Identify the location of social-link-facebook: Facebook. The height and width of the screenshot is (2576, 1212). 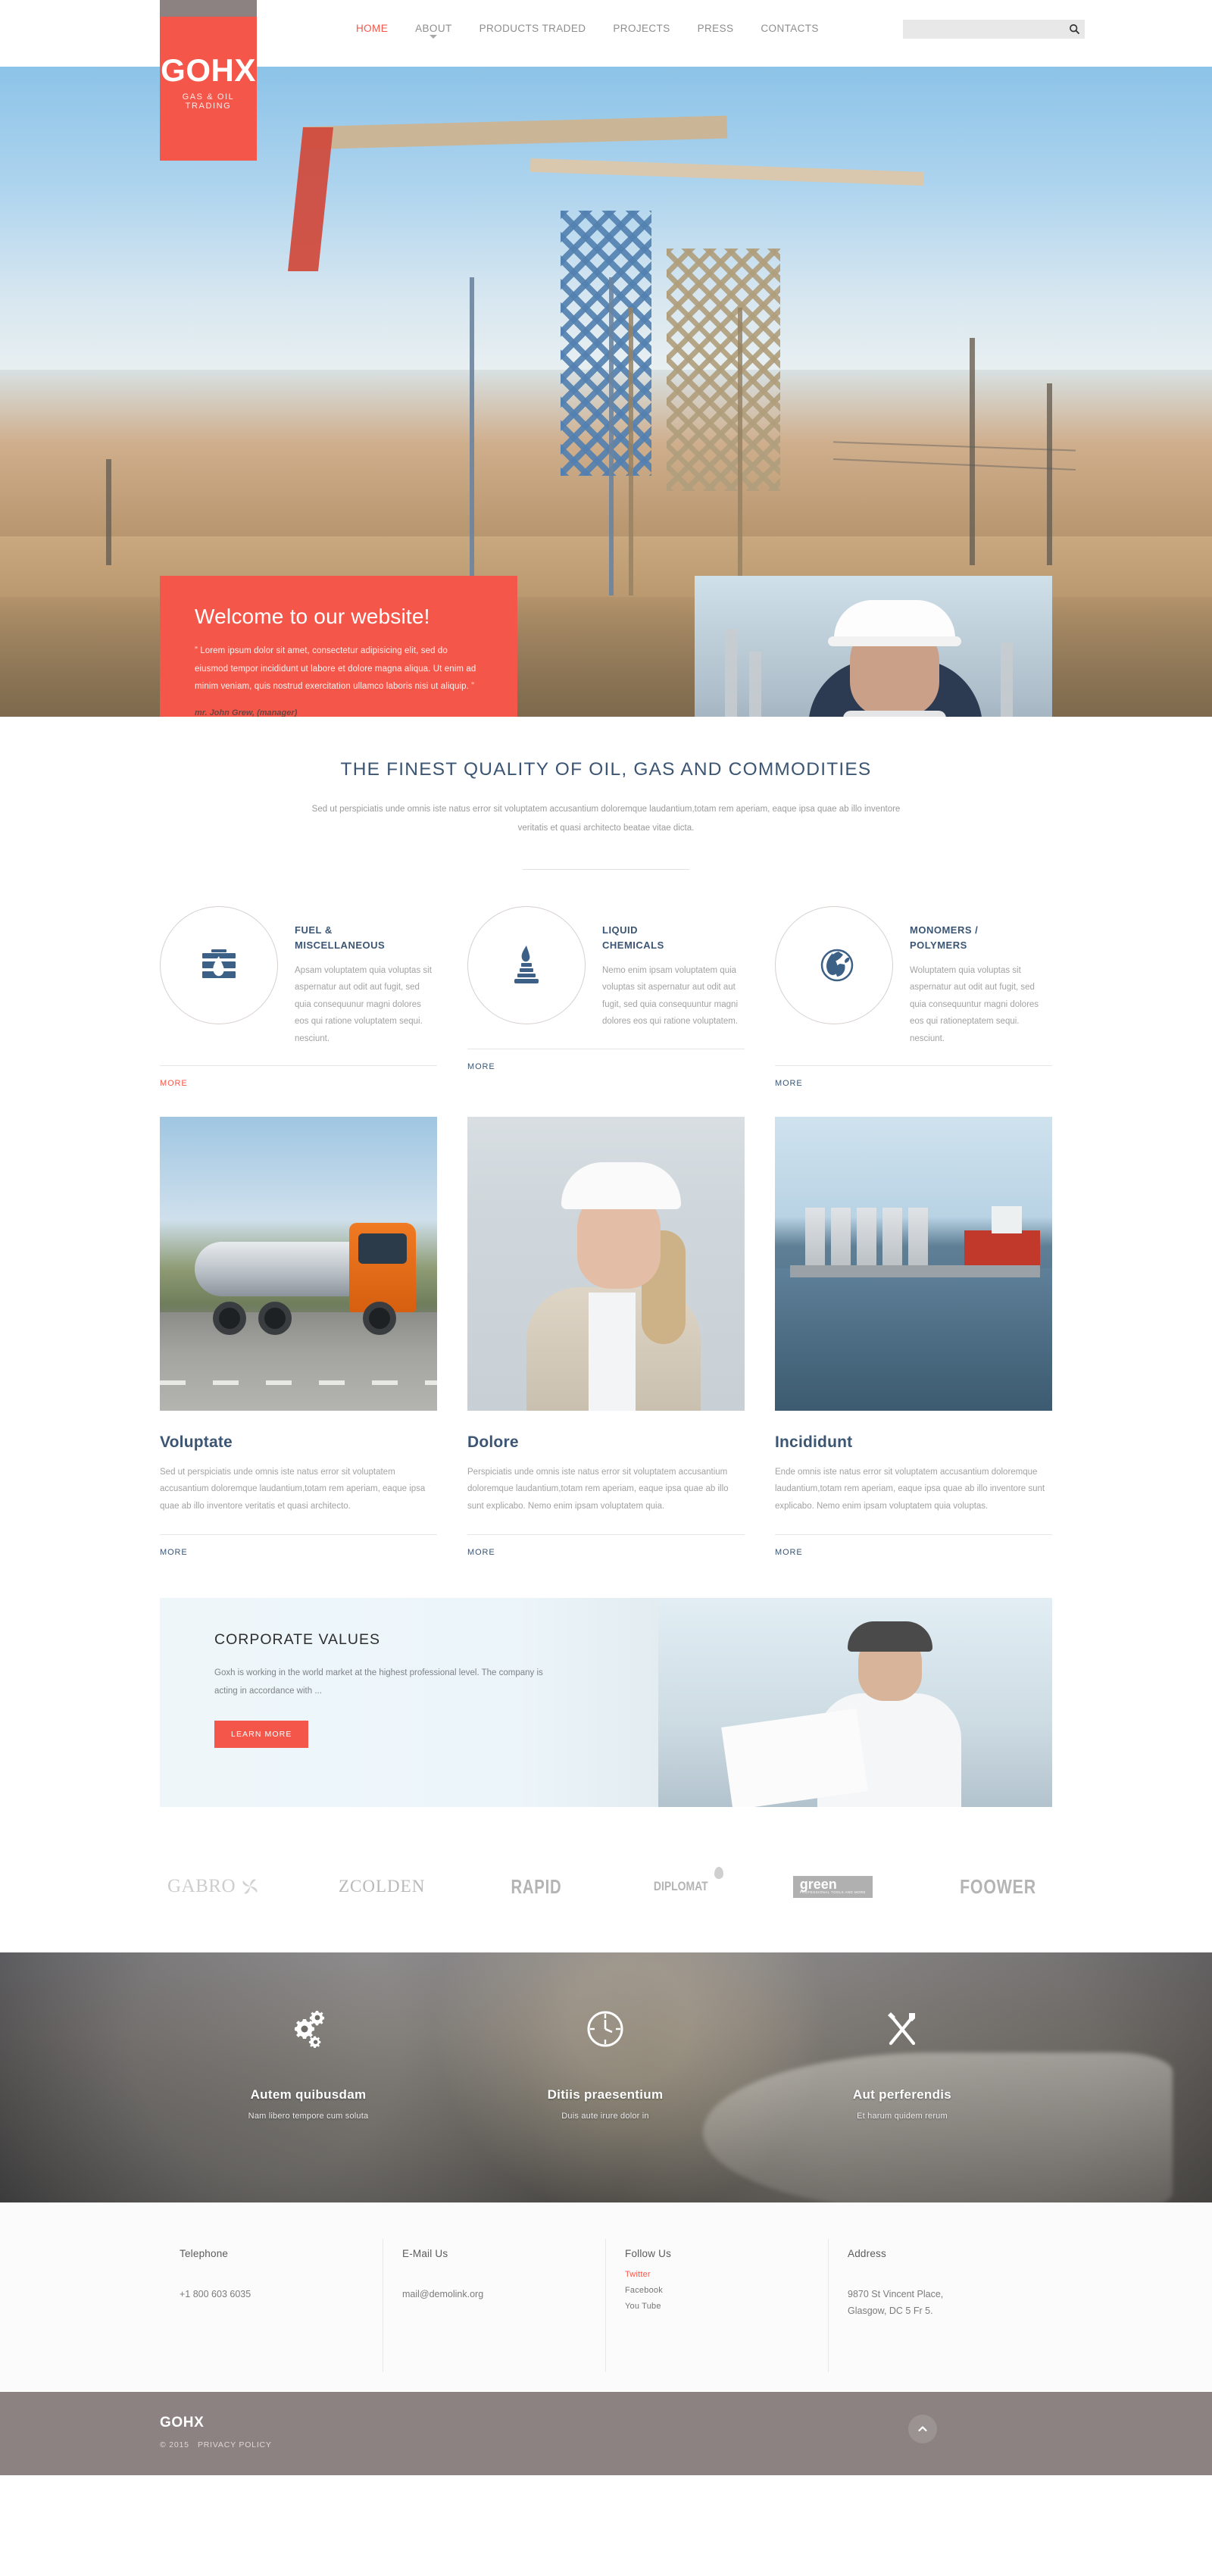
(726, 2290).